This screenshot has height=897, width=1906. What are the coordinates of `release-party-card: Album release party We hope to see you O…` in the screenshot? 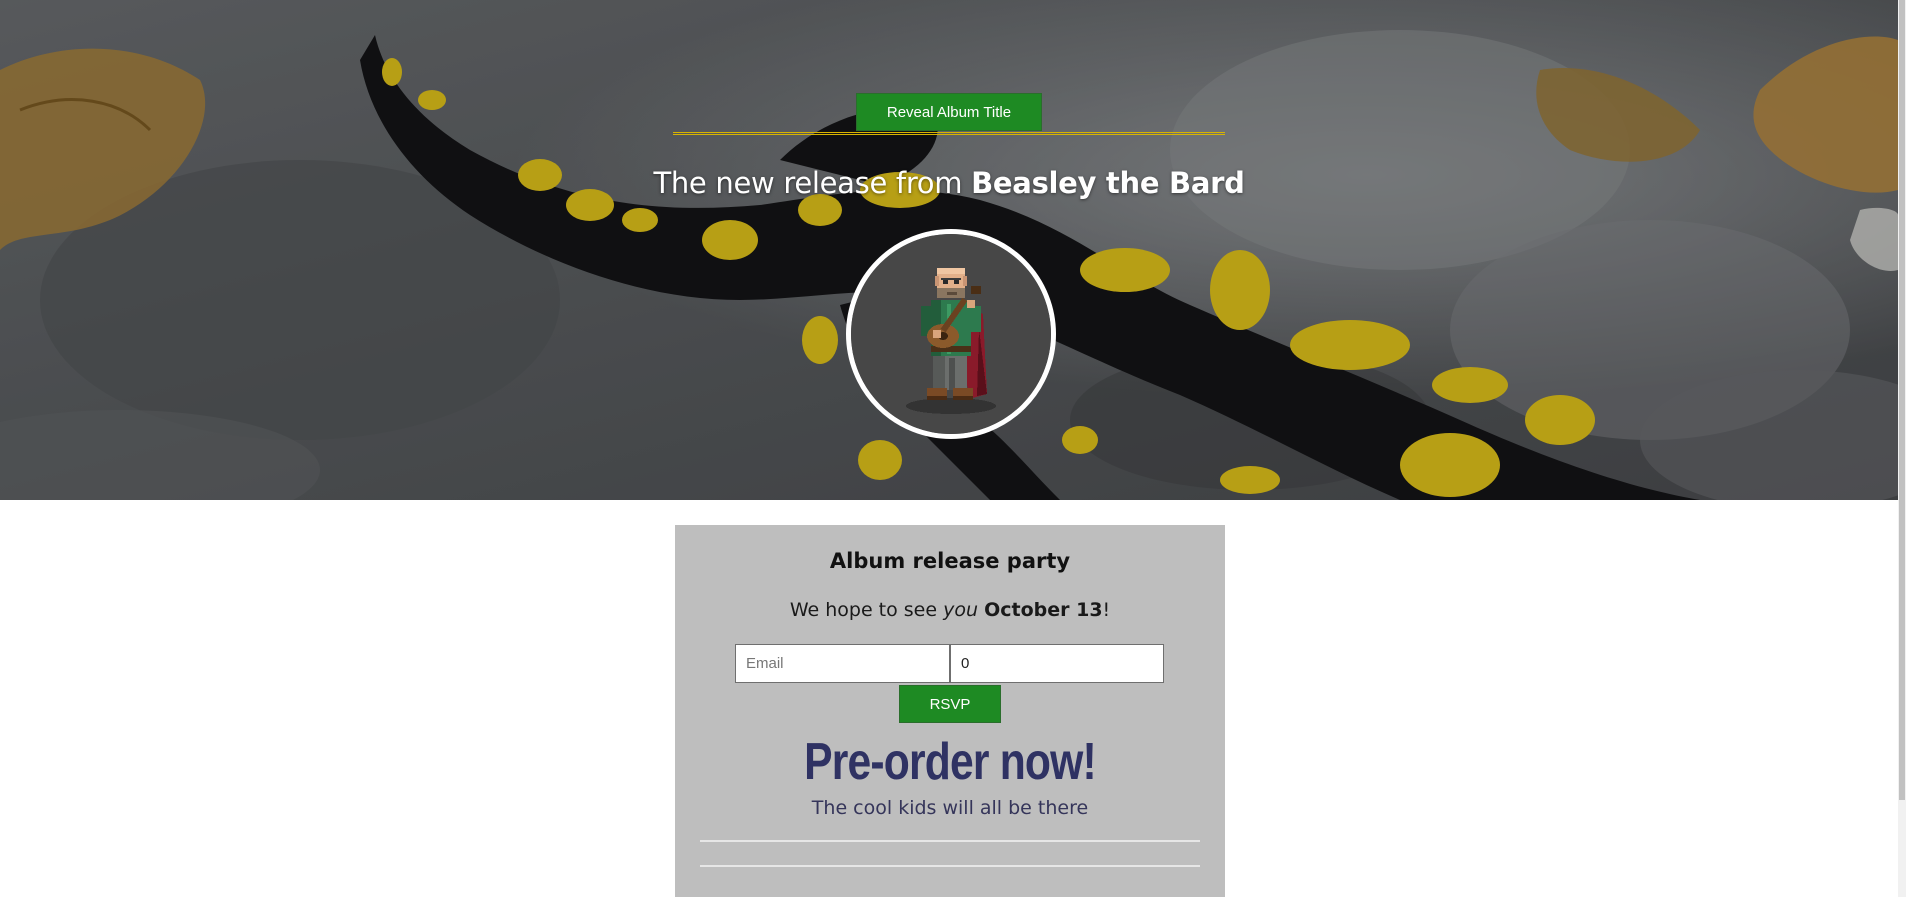 It's located at (950, 711).